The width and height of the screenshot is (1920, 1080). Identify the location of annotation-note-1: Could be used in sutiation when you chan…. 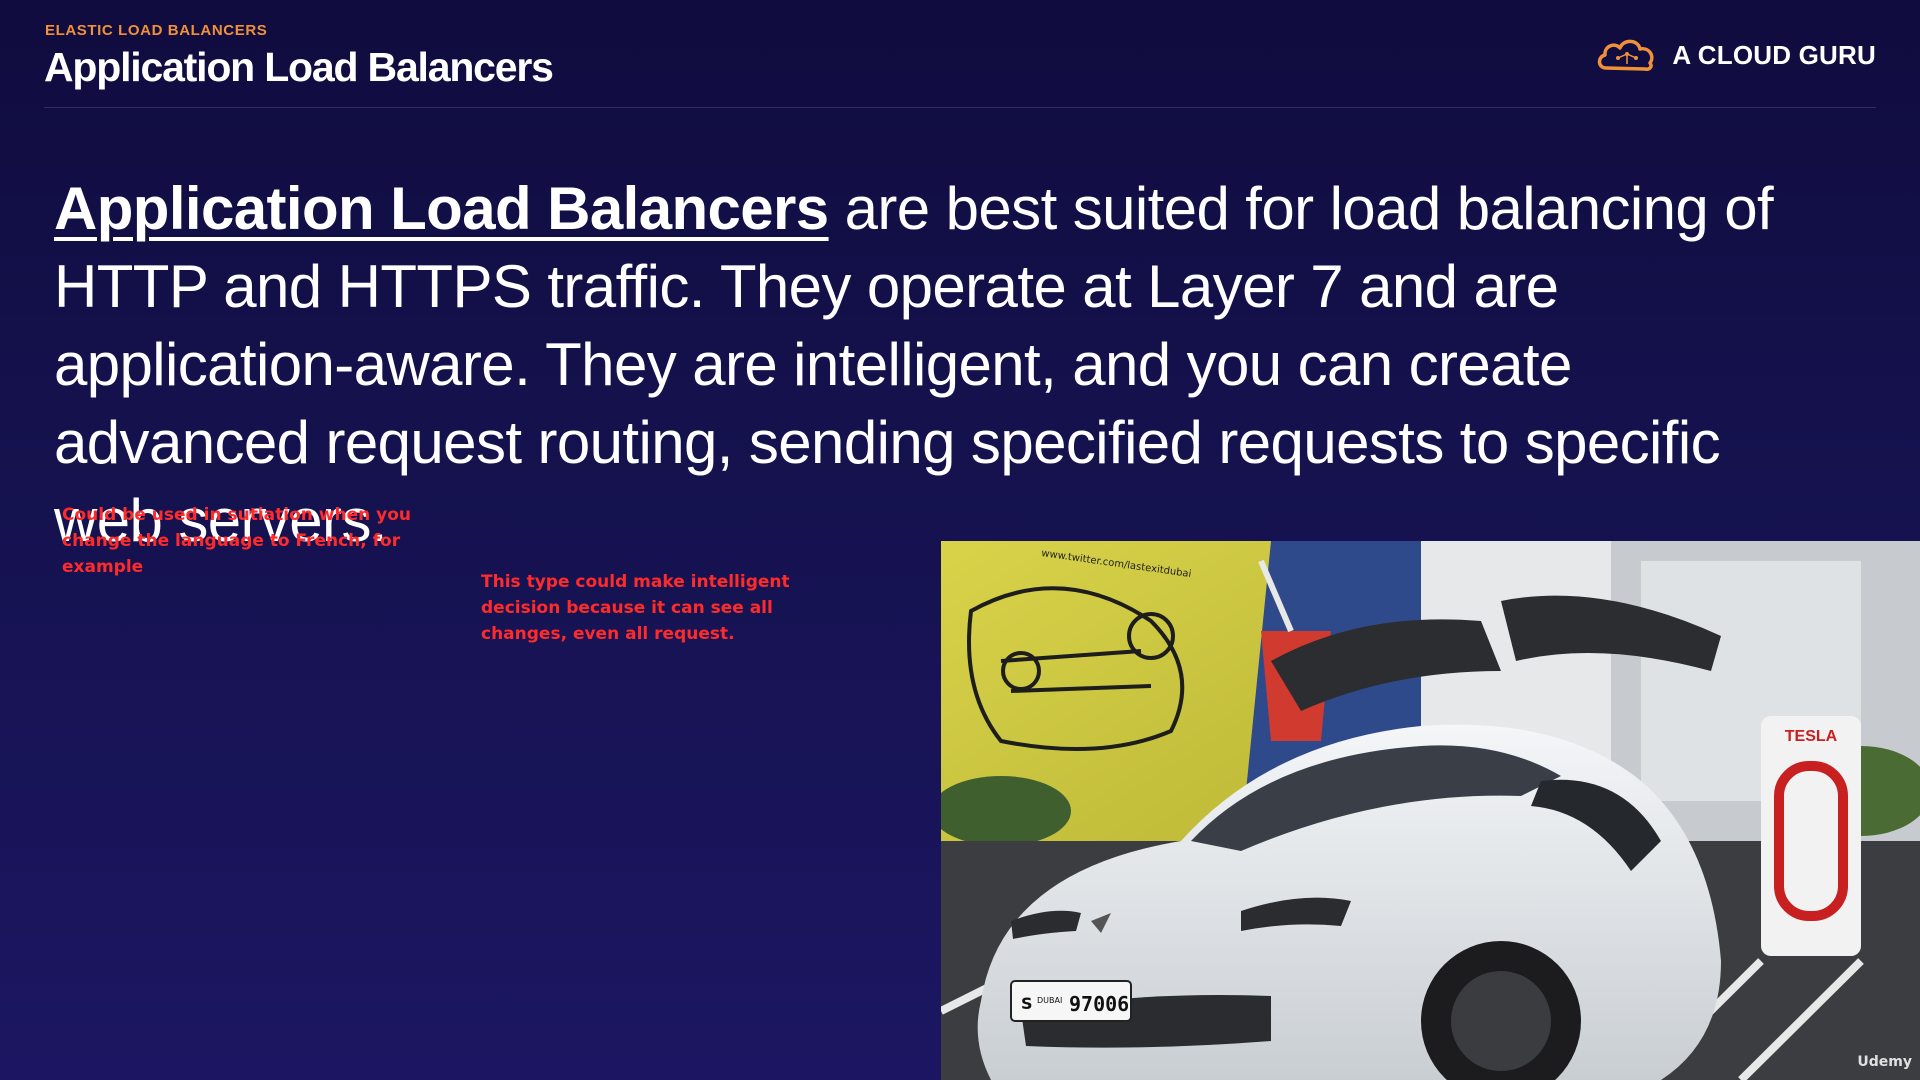
(236, 541).